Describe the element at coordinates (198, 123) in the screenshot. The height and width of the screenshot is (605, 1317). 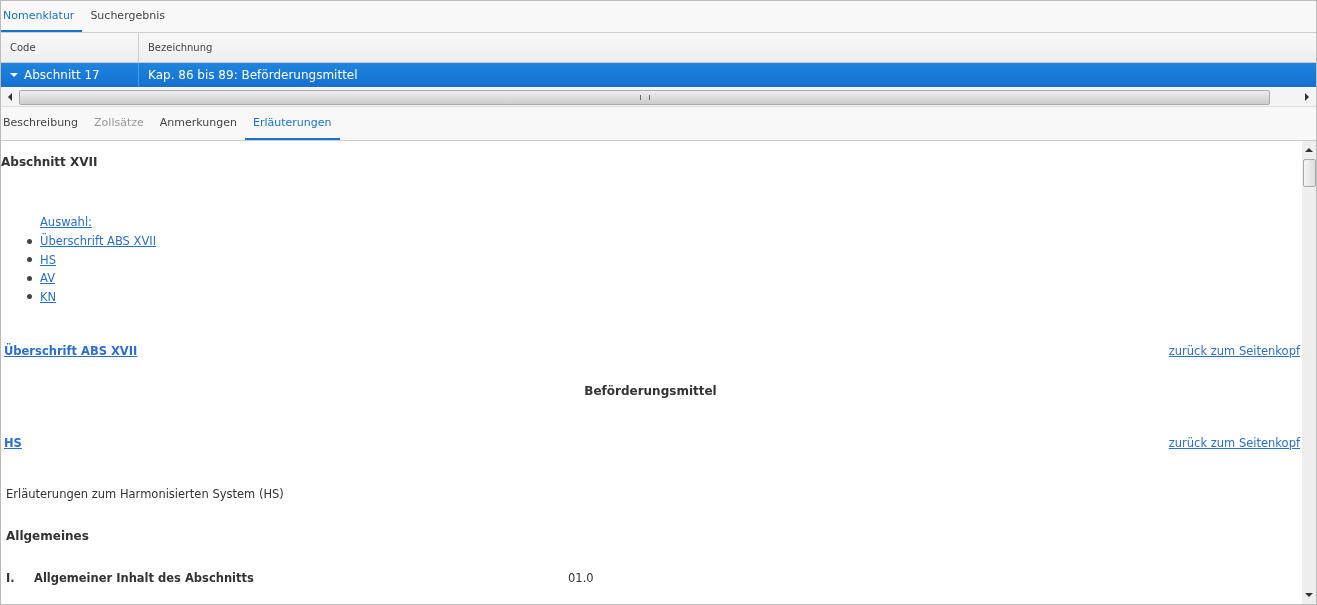
I see `tab: Anmerkungen` at that location.